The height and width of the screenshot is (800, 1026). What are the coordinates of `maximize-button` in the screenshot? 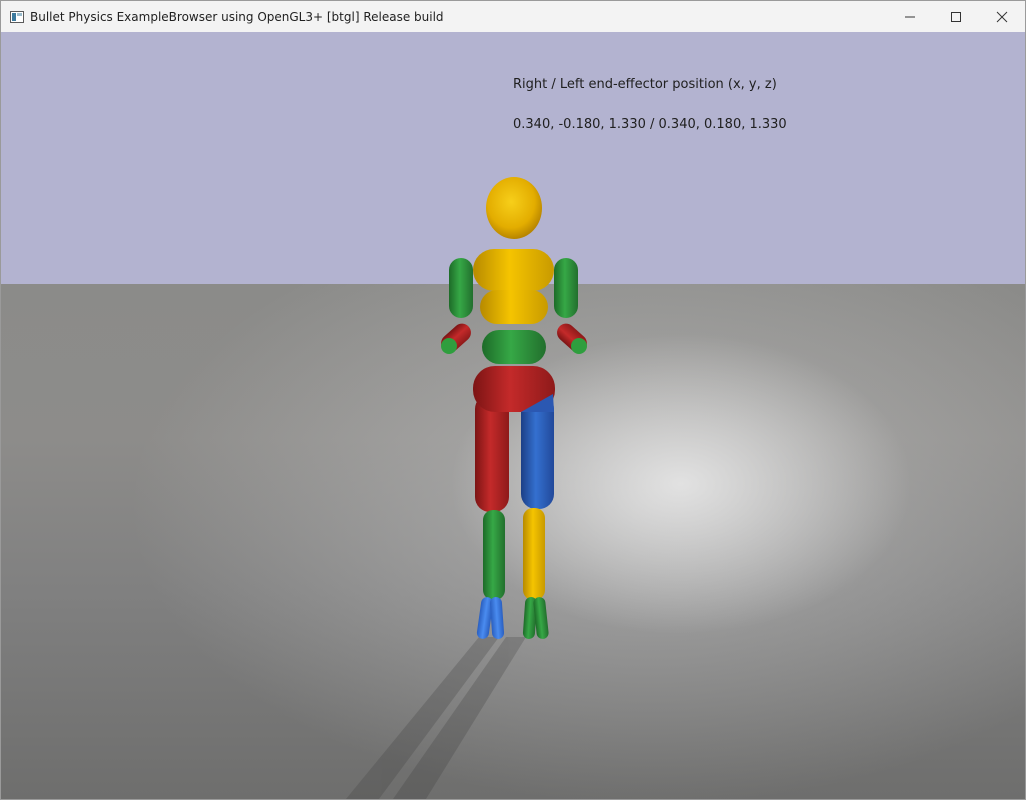 It's located at (956, 16).